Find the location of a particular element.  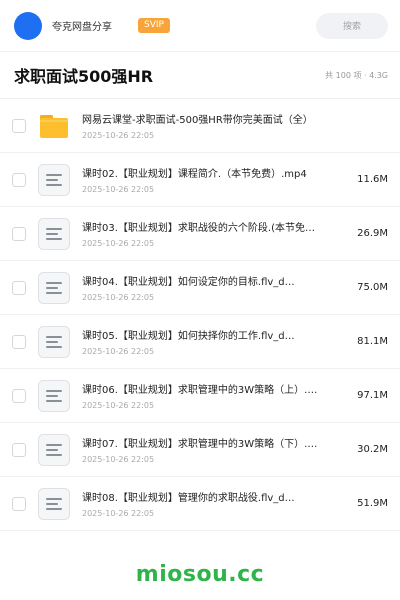

svip-badge: SVIP is located at coordinates (154, 25).